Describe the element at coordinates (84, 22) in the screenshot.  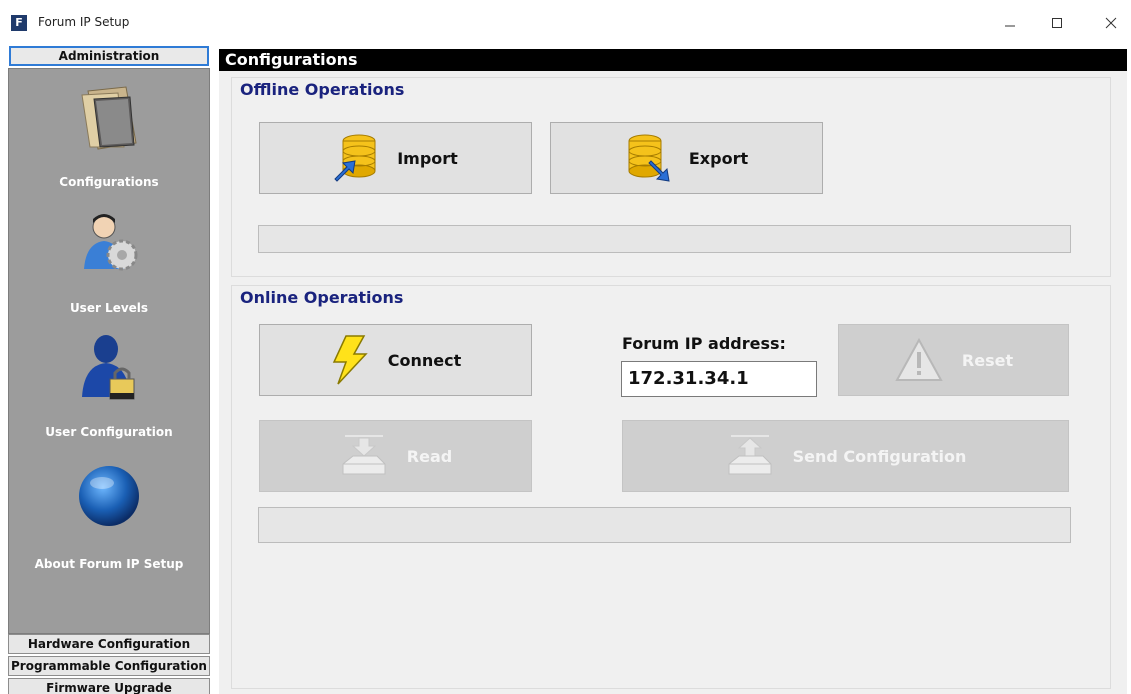
I see `window-title: Forum IP Setup` at that location.